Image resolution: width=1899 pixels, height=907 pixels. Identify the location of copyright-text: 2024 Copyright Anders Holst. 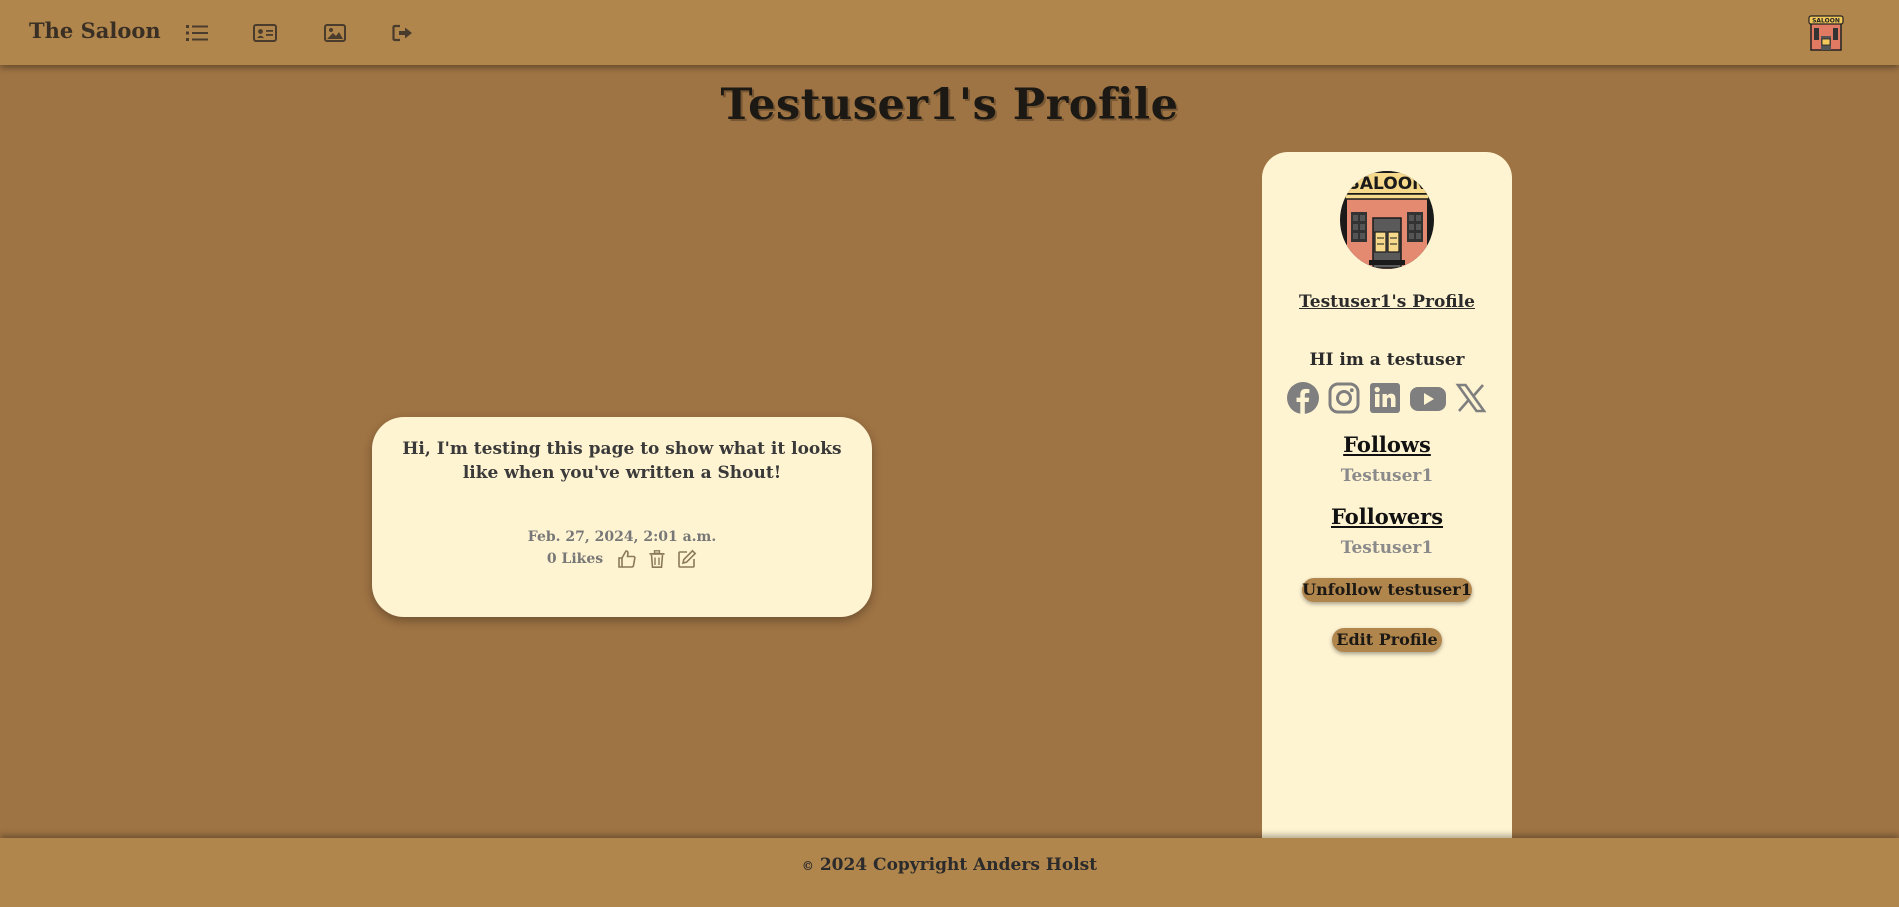
(958, 865).